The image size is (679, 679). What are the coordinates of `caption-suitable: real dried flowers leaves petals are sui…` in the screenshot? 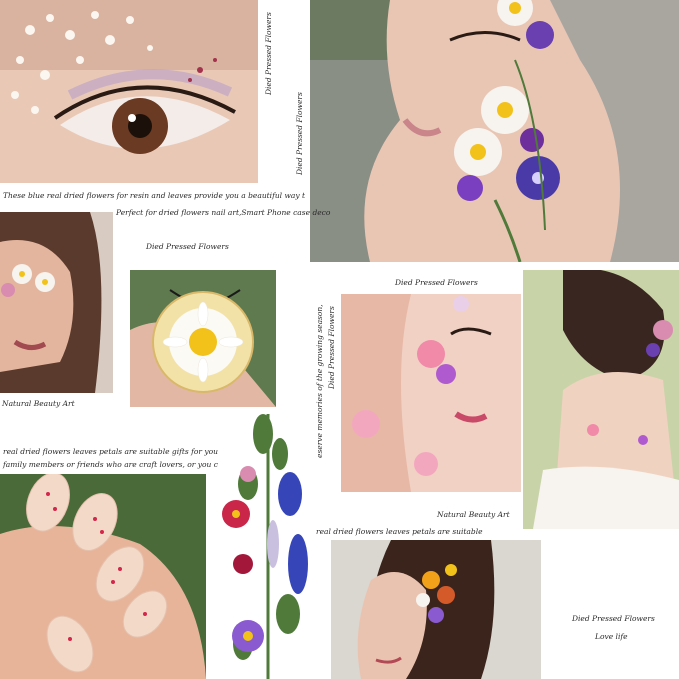 It's located at (399, 531).